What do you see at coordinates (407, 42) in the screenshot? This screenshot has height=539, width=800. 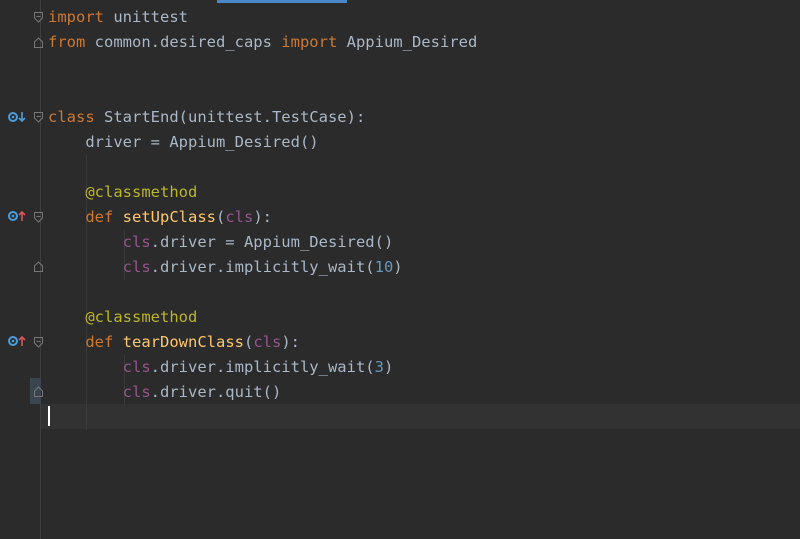 I see `code-token: Appium_Desired` at bounding box center [407, 42].